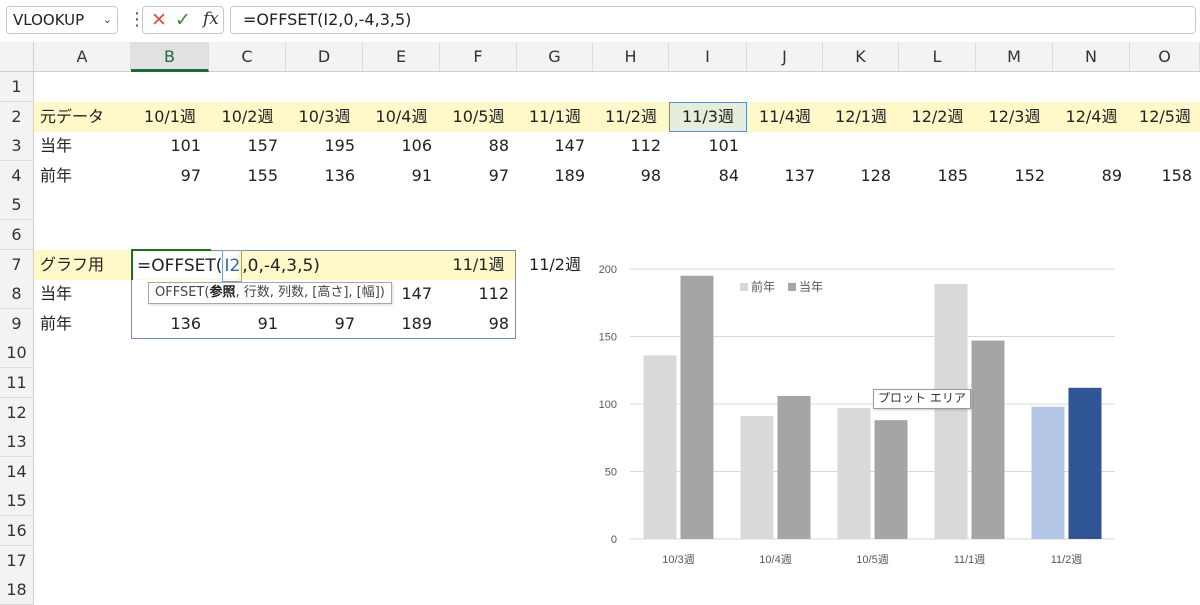 The width and height of the screenshot is (1200, 605). What do you see at coordinates (555, 146) in the screenshot?
I see `cell-current-year-value: 147` at bounding box center [555, 146].